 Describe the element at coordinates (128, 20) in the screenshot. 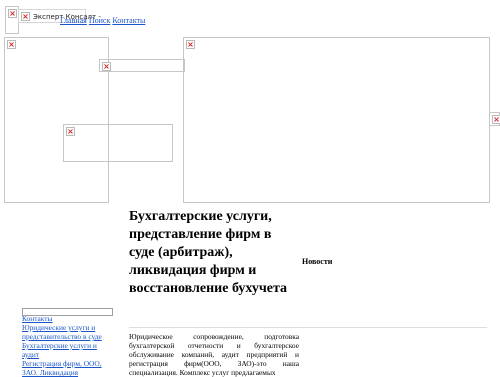

I see `nav-contacts-link: Контакты` at that location.